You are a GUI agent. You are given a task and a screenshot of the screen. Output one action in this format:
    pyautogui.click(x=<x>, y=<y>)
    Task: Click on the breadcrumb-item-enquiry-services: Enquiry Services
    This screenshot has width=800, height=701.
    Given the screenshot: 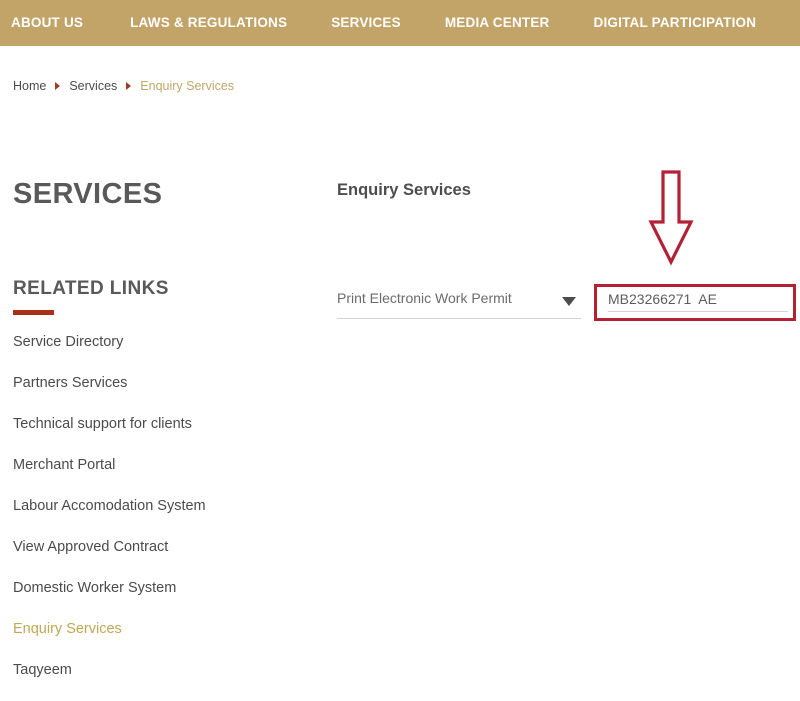 What is the action you would take?
    pyautogui.click(x=187, y=86)
    